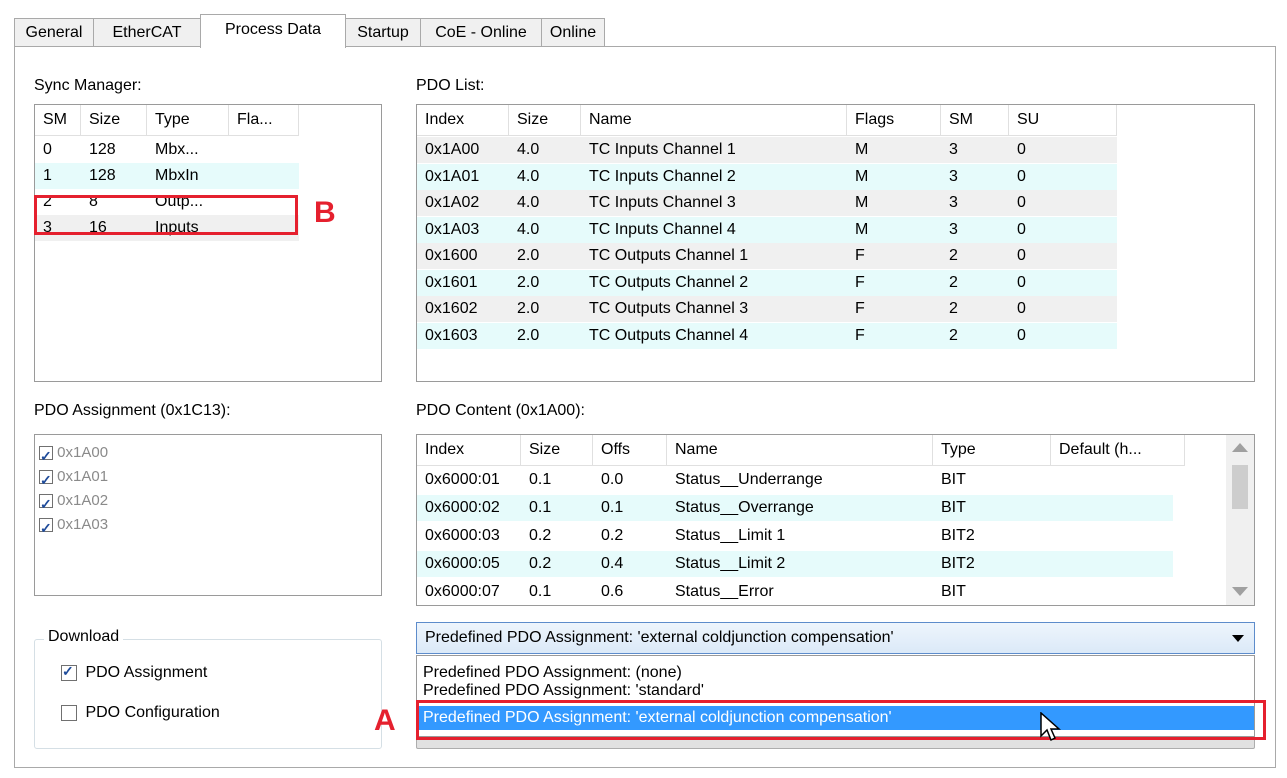 Image resolution: width=1287 pixels, height=778 pixels. Describe the element at coordinates (749, 479) in the screenshot. I see `cell-name: Status__Underrange` at that location.